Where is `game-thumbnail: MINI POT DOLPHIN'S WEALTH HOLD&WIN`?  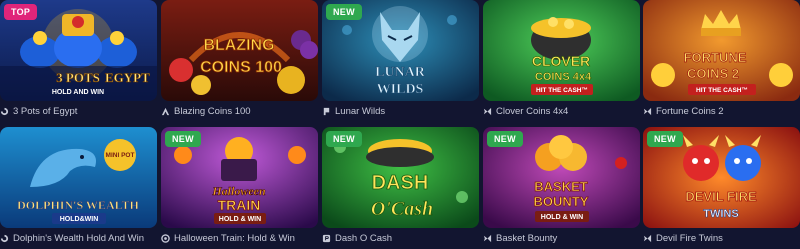 game-thumbnail: MINI POT DOLPHIN'S WEALTH HOLD&WIN is located at coordinates (78, 177).